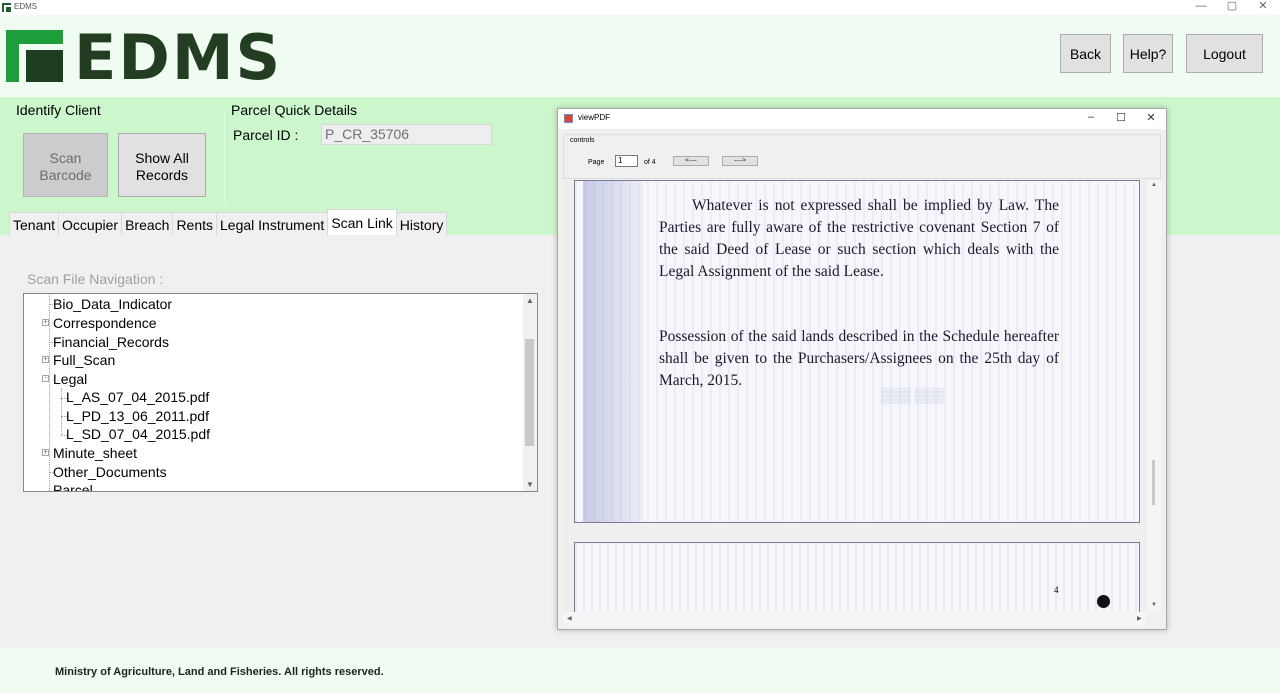 This screenshot has width=1280, height=693. I want to click on tree-item-correspondence: Correspondence, so click(105, 323).